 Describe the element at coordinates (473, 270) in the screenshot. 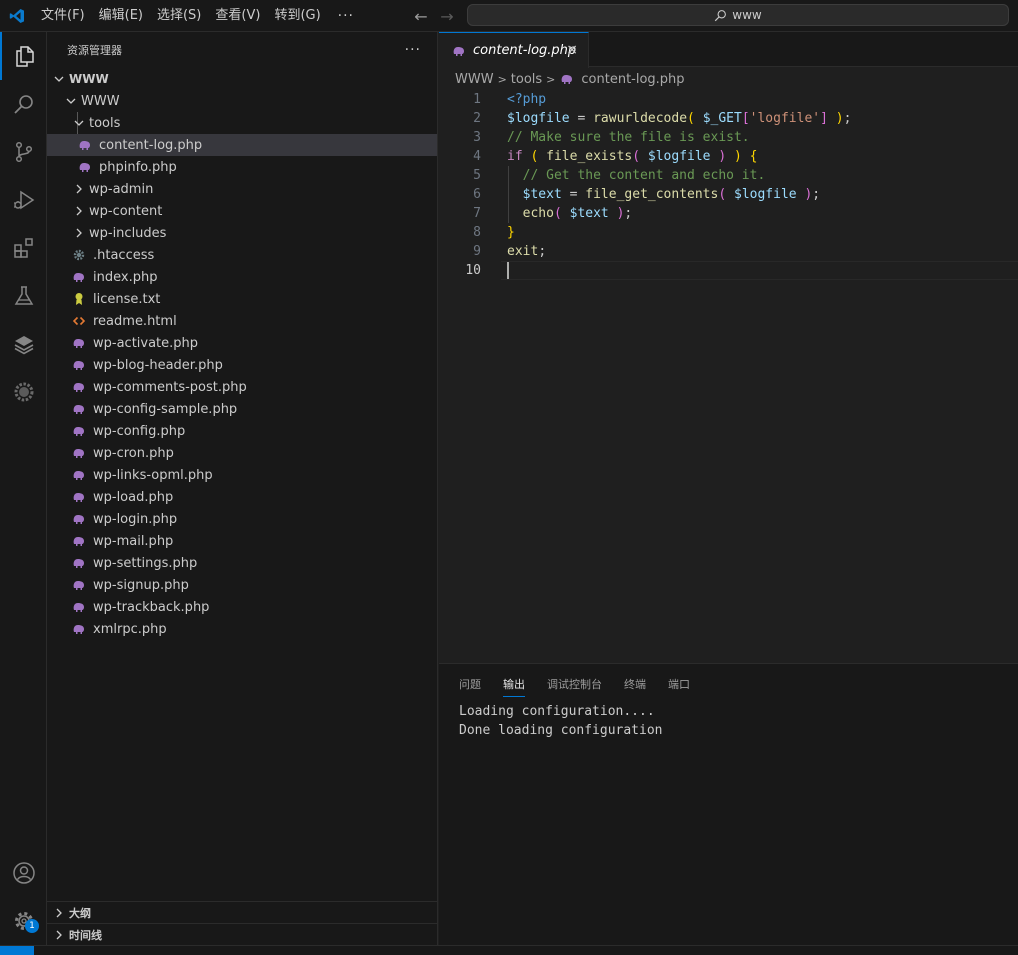

I see `line-number: 10` at that location.